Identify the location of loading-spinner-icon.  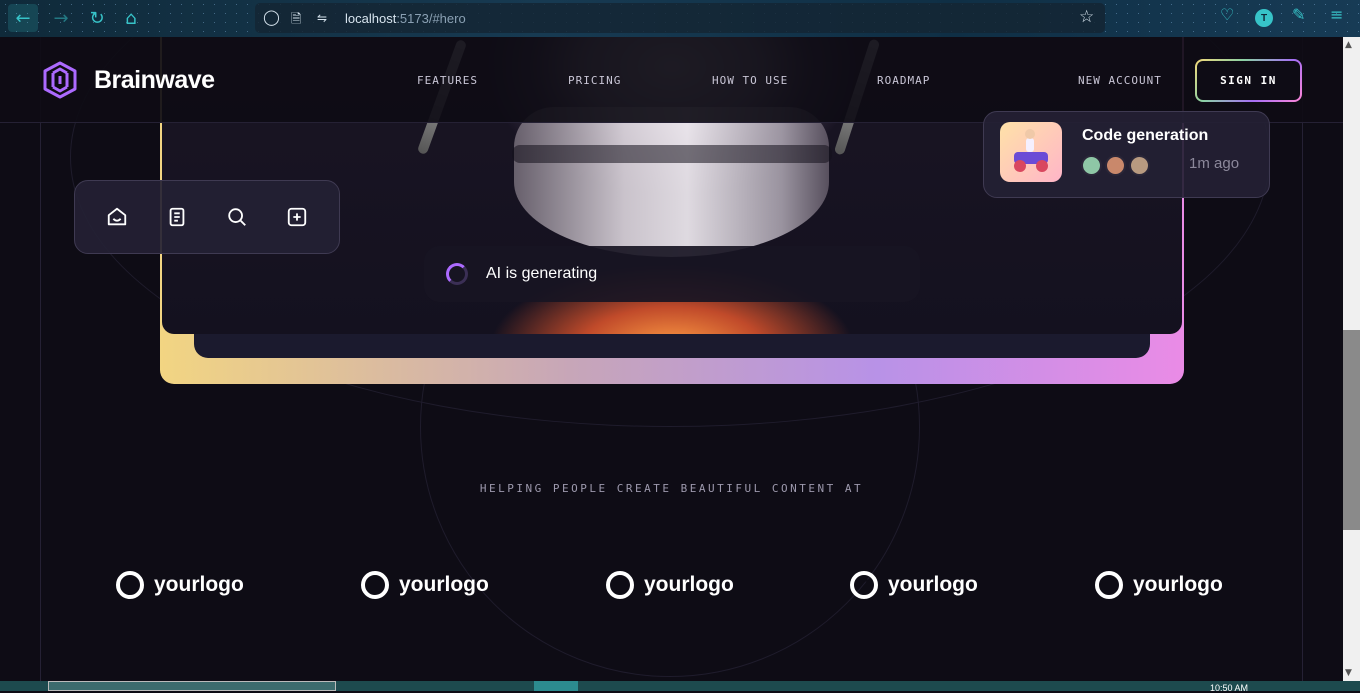
(457, 274).